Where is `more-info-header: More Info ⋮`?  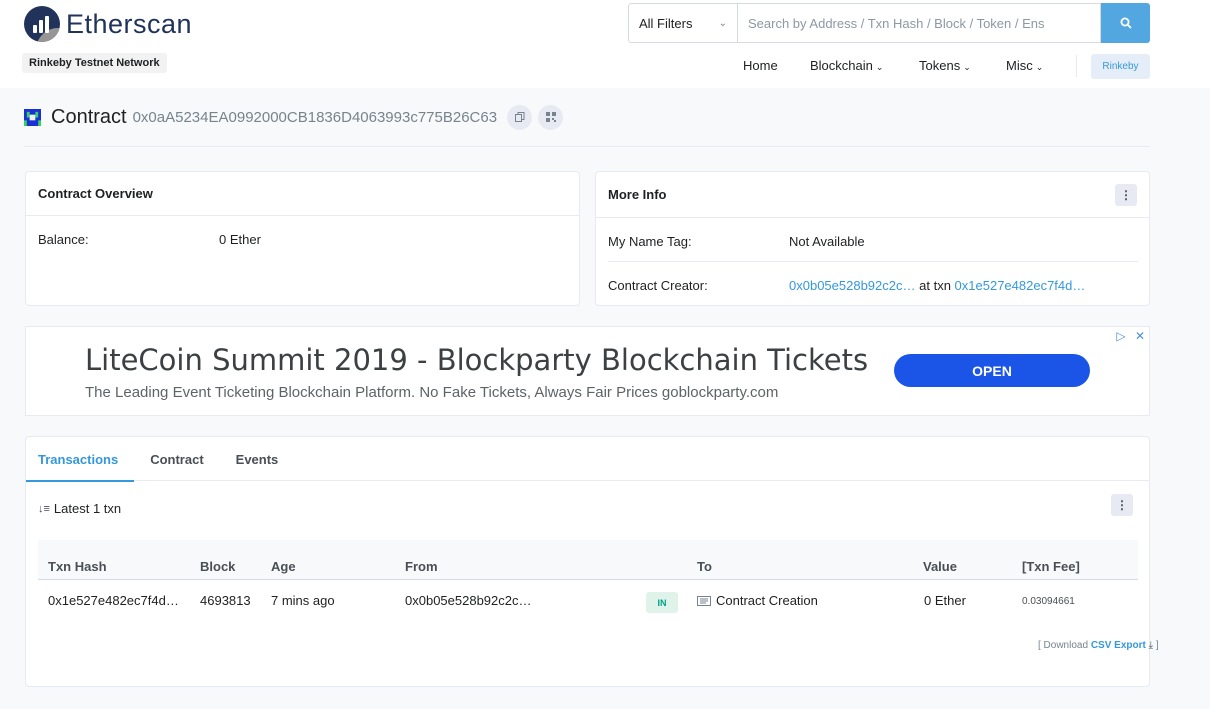
more-info-header: More Info ⋮ is located at coordinates (872, 195).